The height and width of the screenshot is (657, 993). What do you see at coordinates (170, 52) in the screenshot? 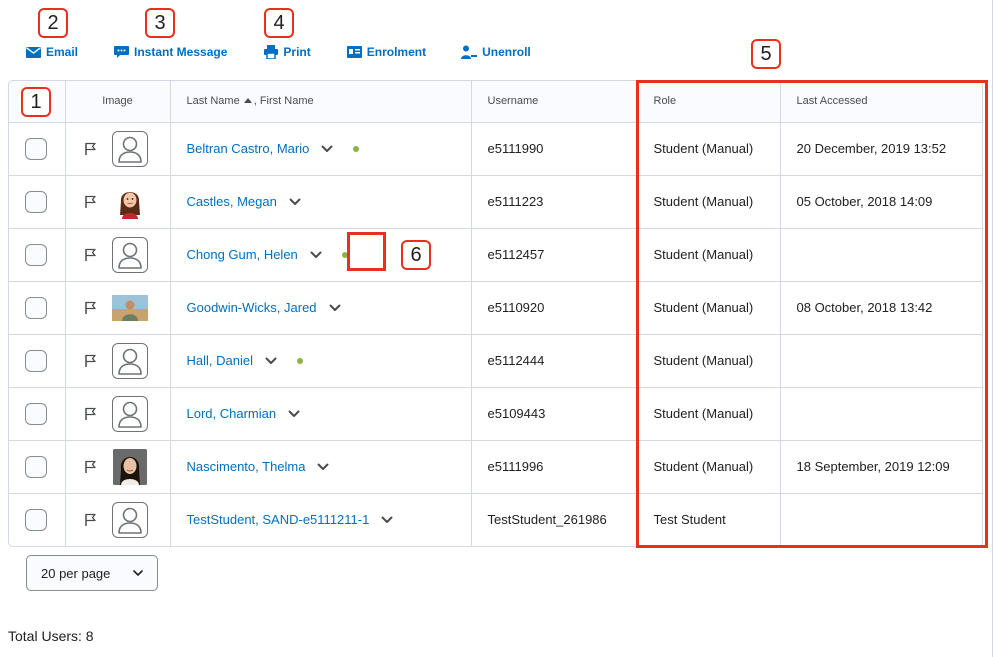
I see `instant-message-button: Instant Message` at bounding box center [170, 52].